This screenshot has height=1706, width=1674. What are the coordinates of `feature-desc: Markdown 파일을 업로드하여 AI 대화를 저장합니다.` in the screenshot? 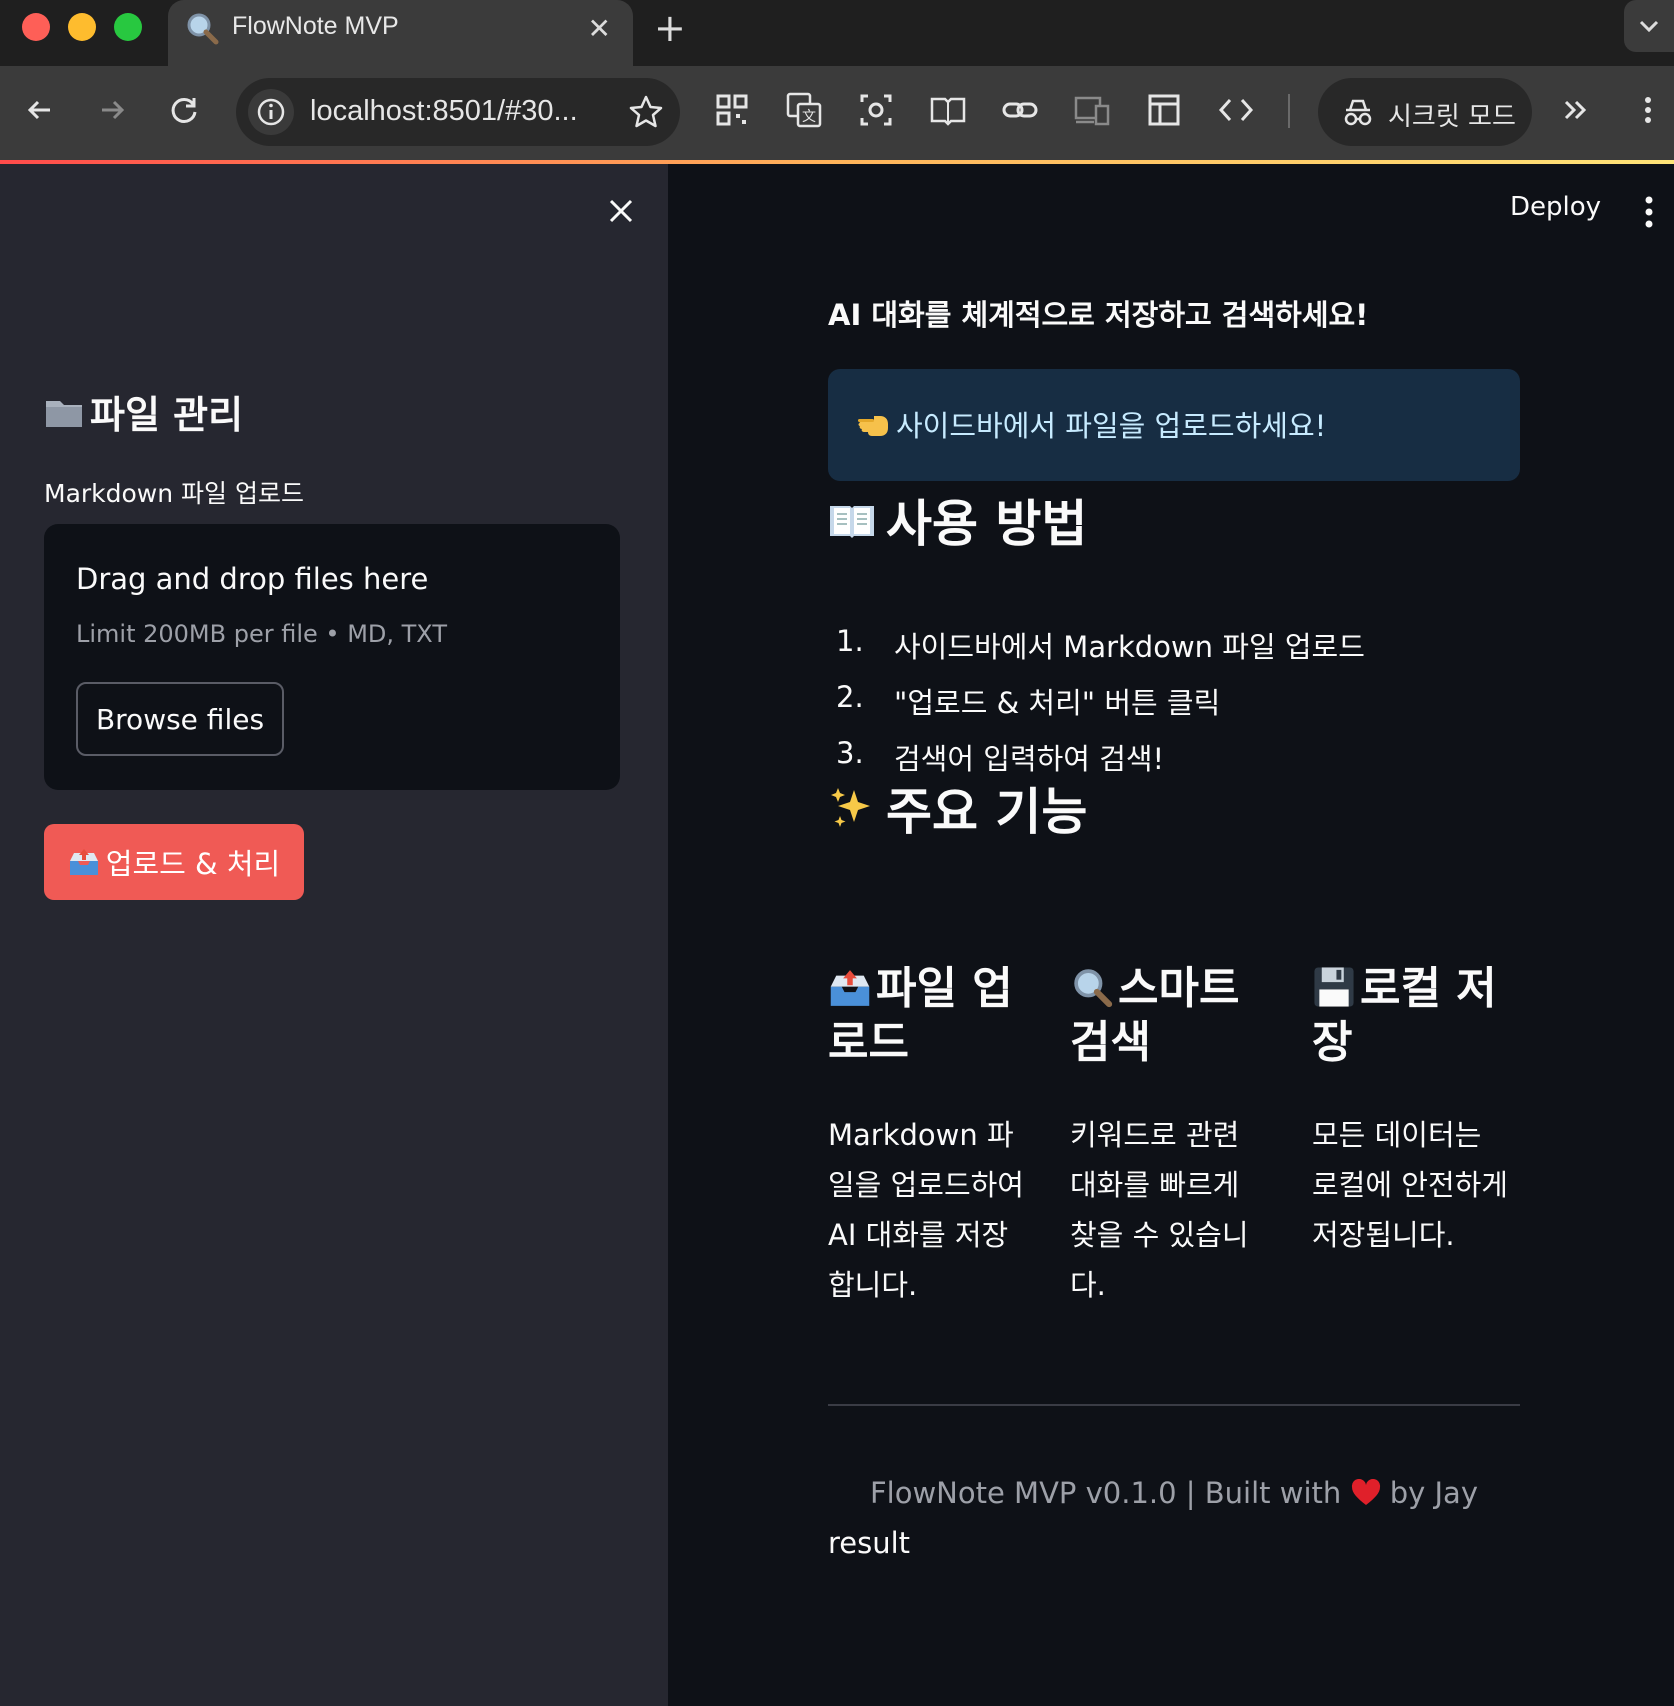 It's located at (926, 1210).